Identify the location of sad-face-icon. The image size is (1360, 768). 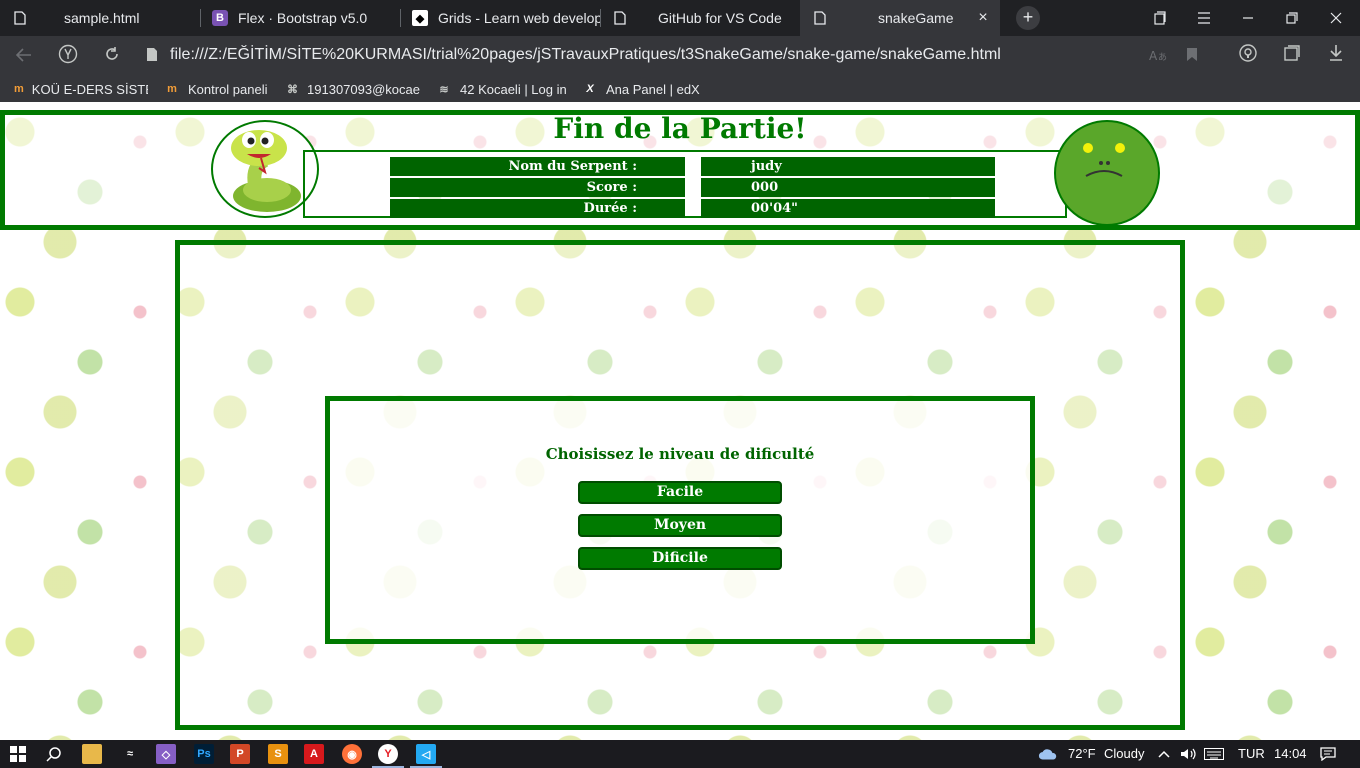
(1107, 173).